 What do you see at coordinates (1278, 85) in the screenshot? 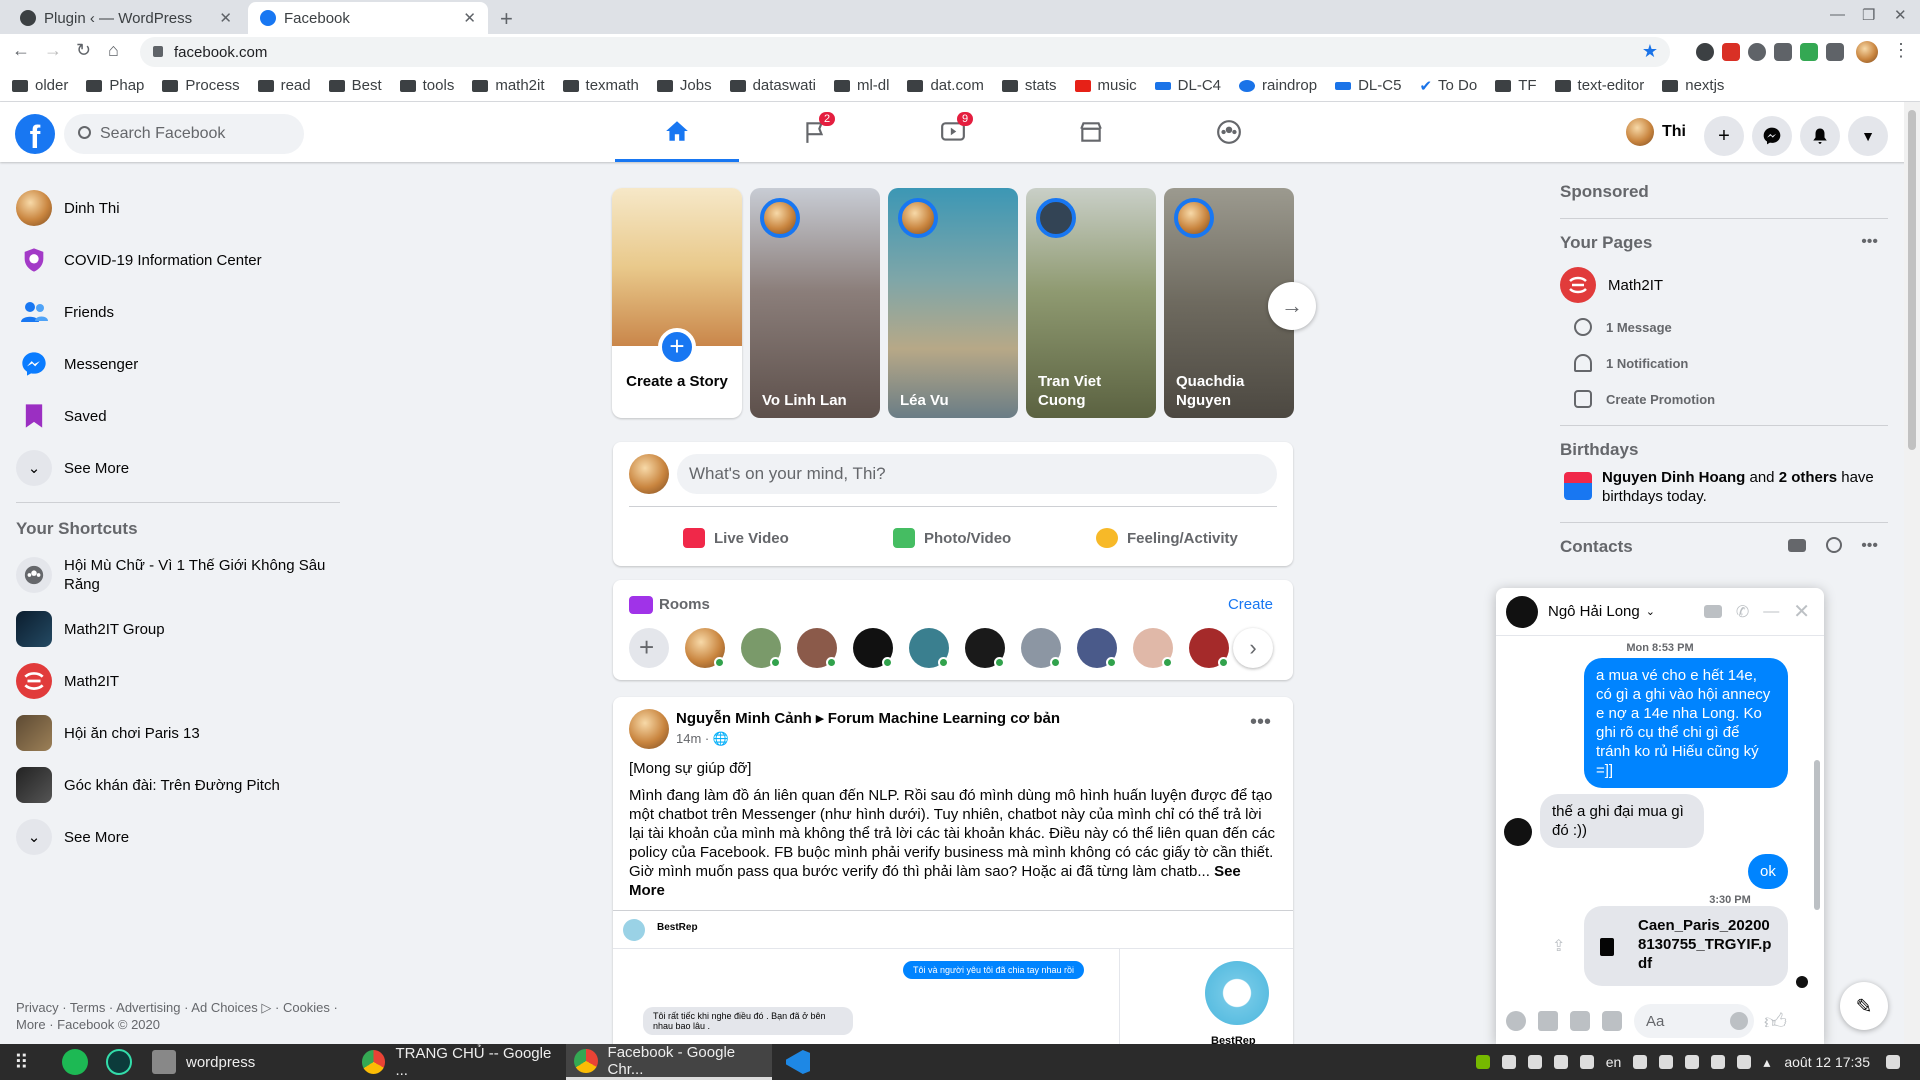
I see `bookmark-link: raindrop` at bounding box center [1278, 85].